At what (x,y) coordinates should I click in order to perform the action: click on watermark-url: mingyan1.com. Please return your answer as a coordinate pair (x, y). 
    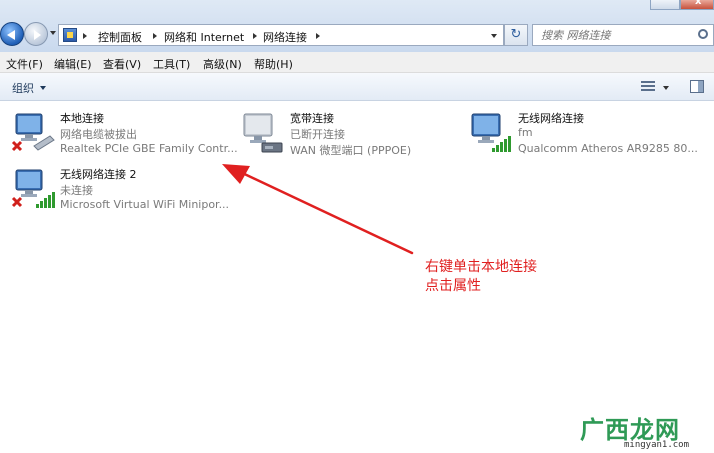
    Looking at the image, I should click on (657, 445).